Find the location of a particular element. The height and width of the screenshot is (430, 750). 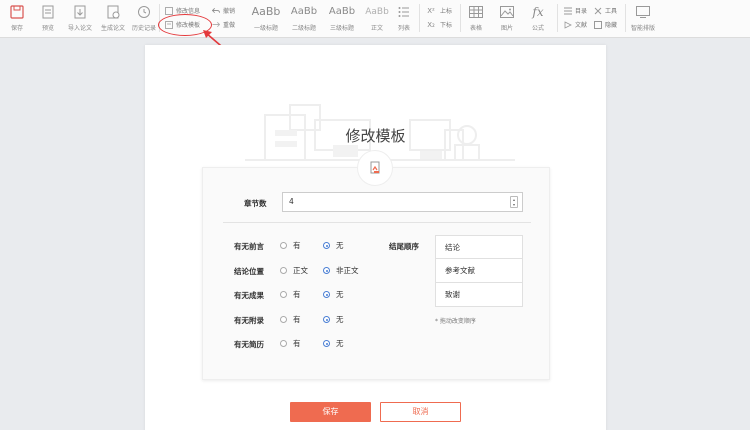

formula-icon: fx is located at coordinates (538, 12).